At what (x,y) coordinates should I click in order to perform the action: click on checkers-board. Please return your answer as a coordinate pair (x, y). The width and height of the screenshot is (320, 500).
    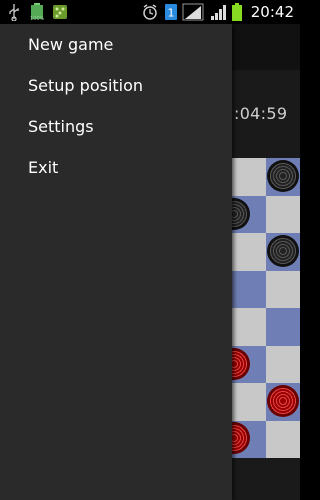
    Looking at the image, I should click on (266, 308).